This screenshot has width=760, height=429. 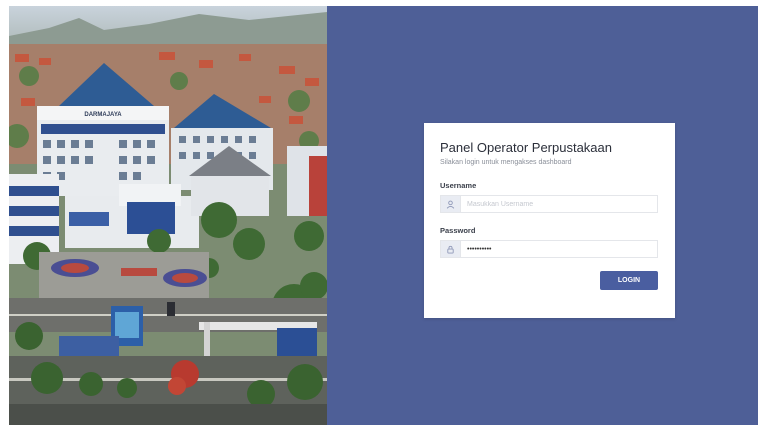 I want to click on password-field, so click(x=549, y=249).